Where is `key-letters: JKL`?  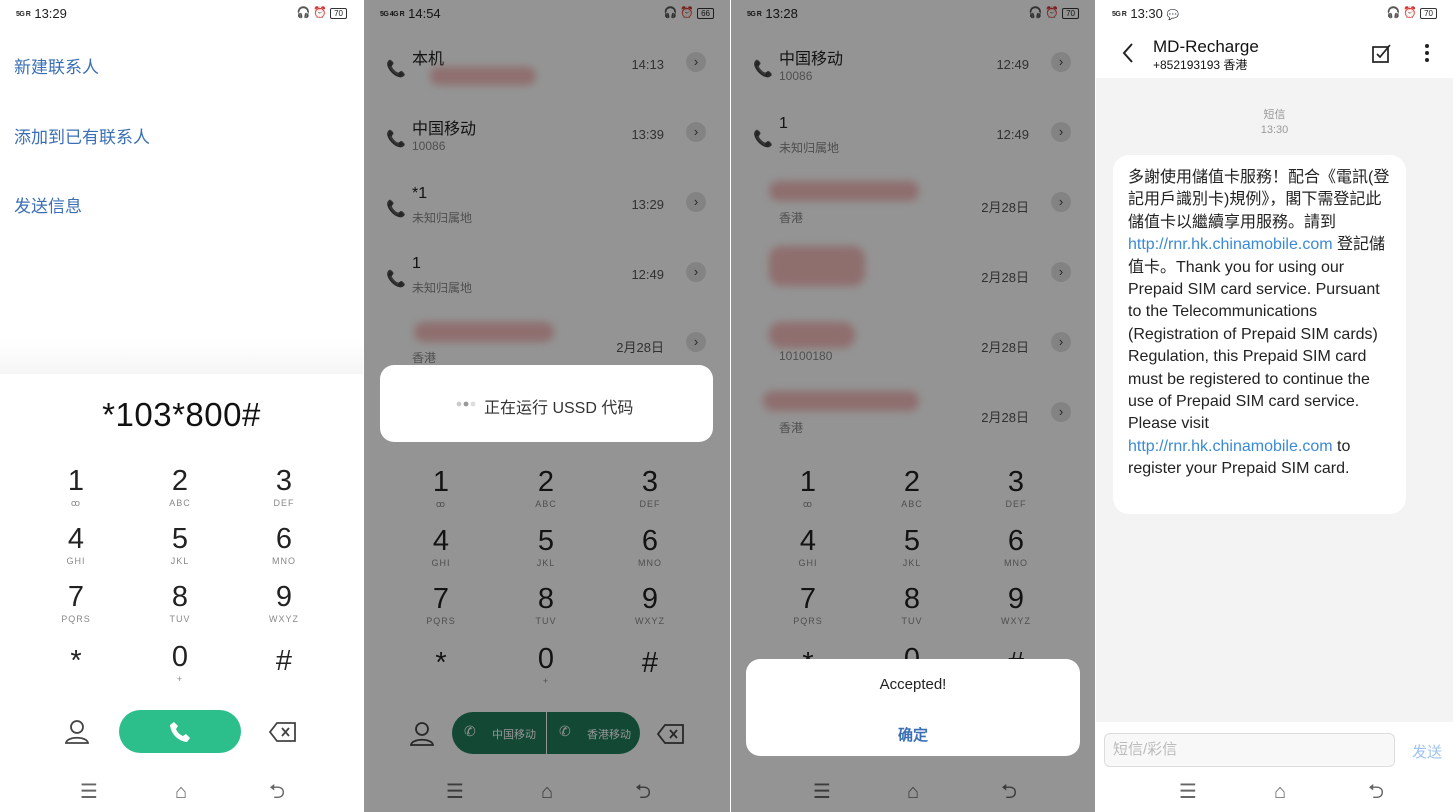
key-letters: JKL is located at coordinates (180, 561).